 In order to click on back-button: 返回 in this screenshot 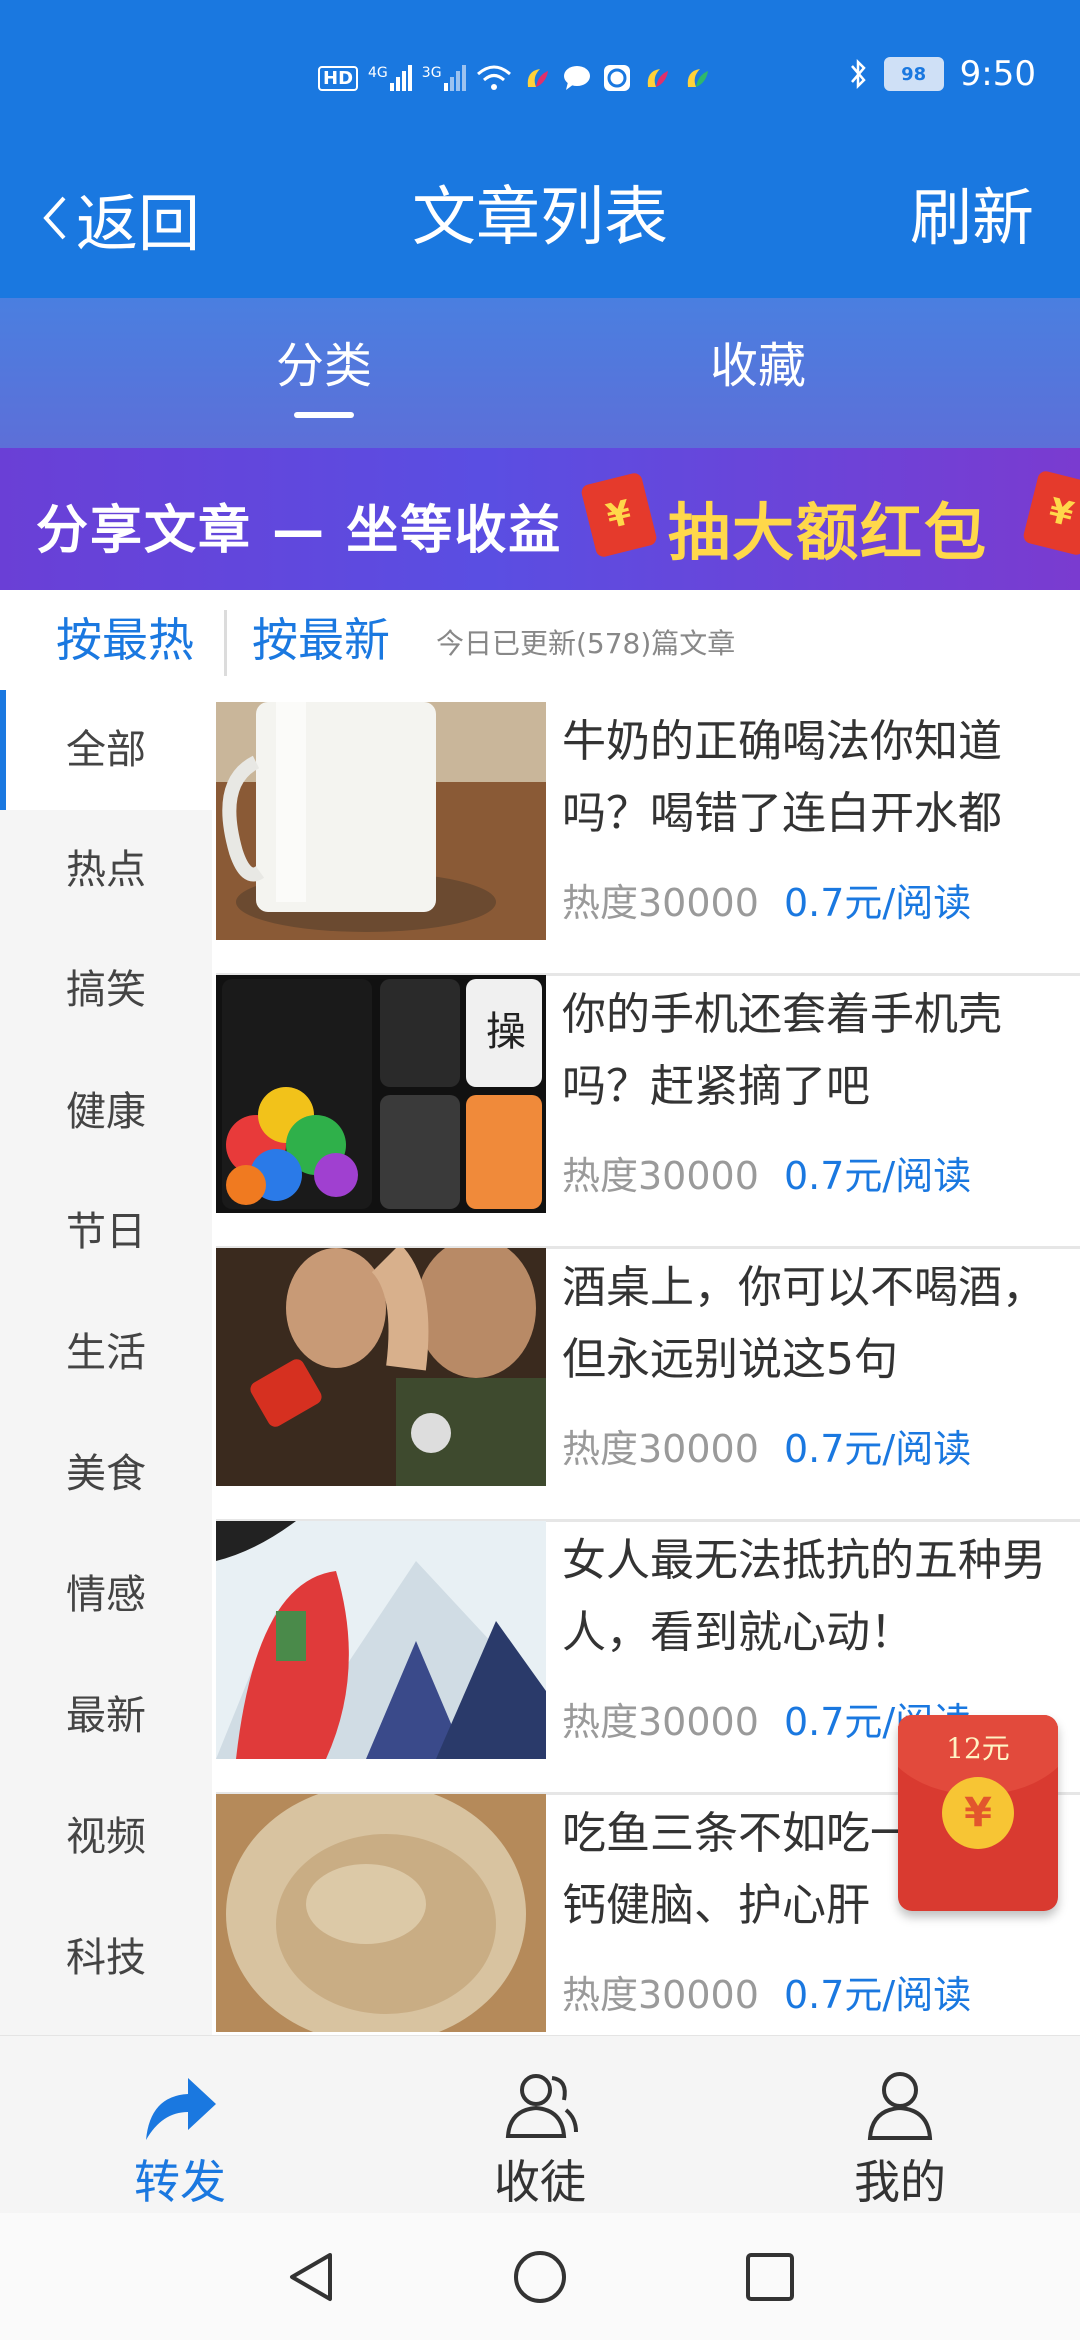, I will do `click(120, 219)`.